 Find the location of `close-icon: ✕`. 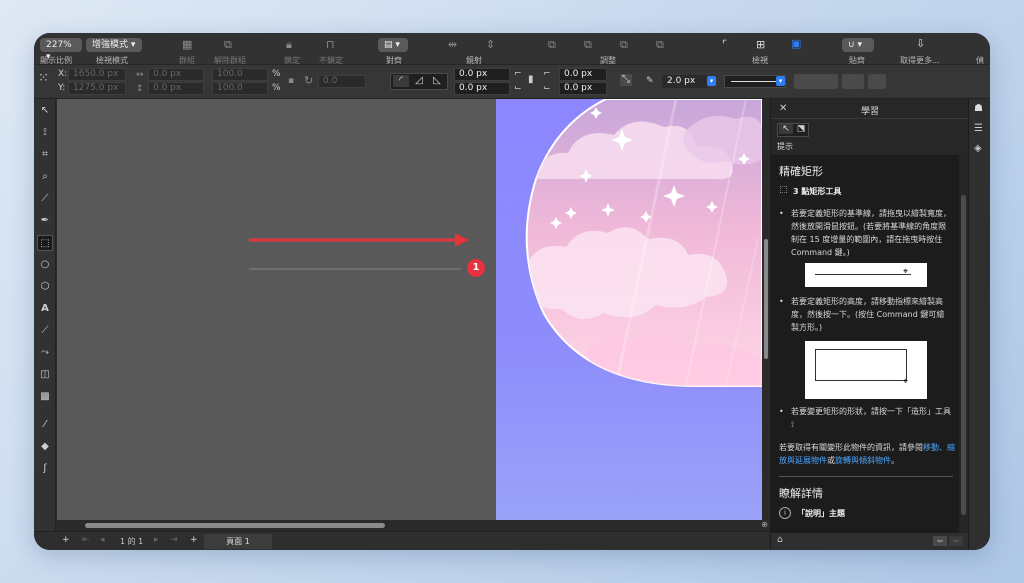

close-icon: ✕ is located at coordinates (783, 108).